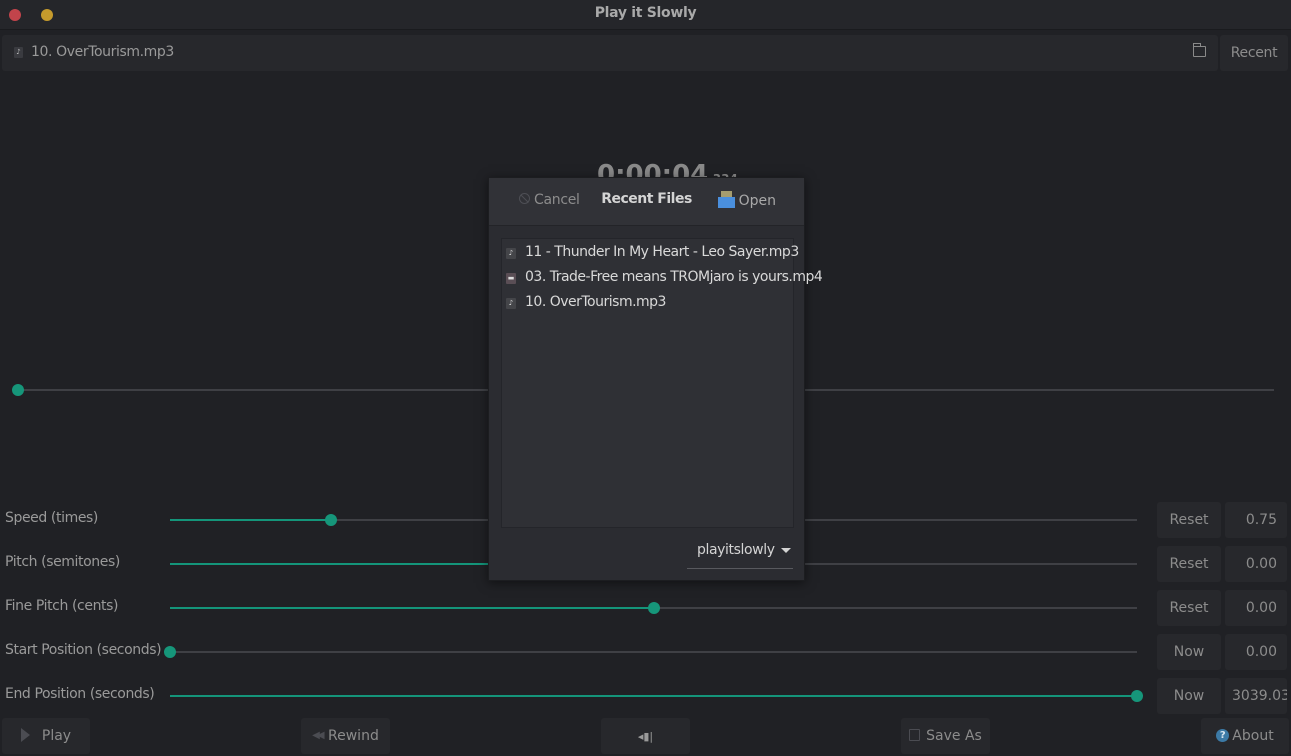 This screenshot has height=756, width=1291. What do you see at coordinates (646, 202) in the screenshot?
I see `dialog-header: Cancel Recent Files Open` at bounding box center [646, 202].